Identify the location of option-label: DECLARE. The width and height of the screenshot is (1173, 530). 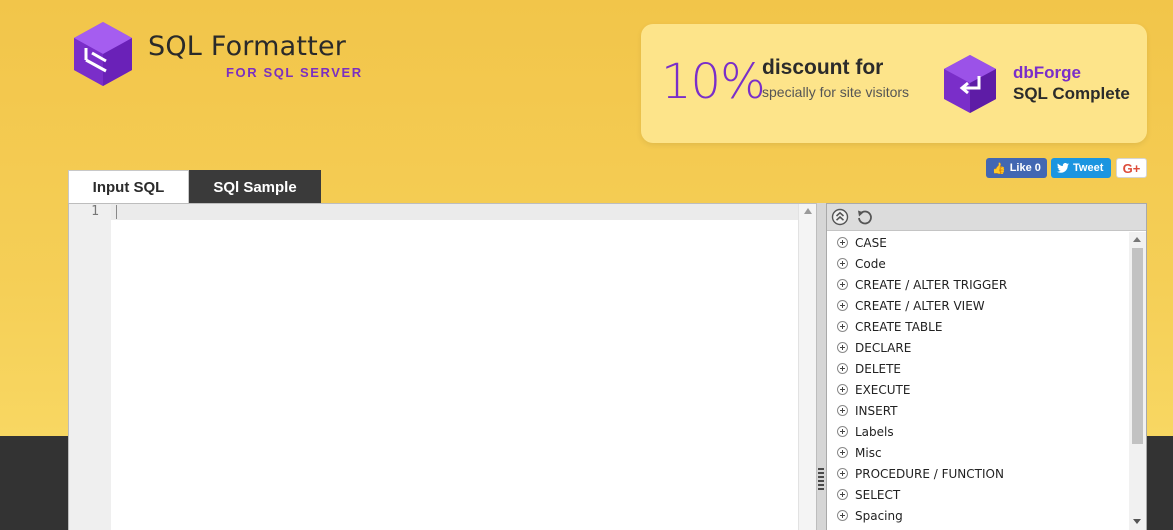
(883, 347).